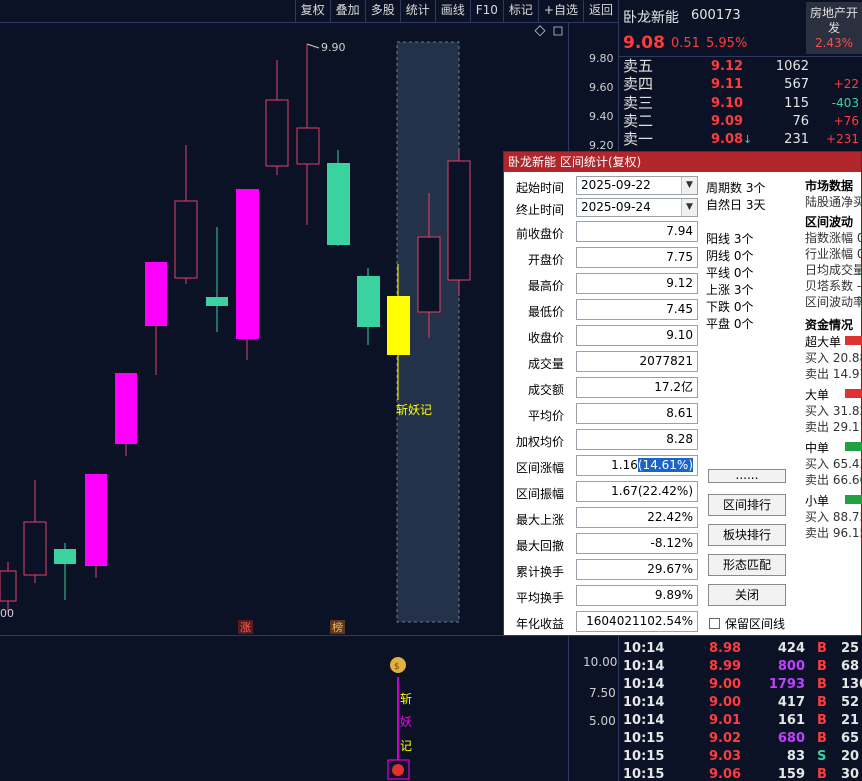 This screenshot has width=862, height=781. I want to click on stat-value-field: 1604021102.54%, so click(637, 621).